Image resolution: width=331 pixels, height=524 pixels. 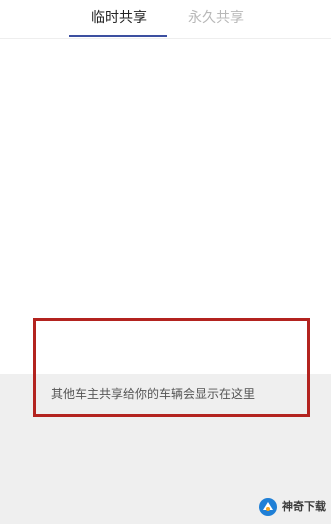 I want to click on tab-bar: 临时共享 永久共享, so click(x=165, y=19).